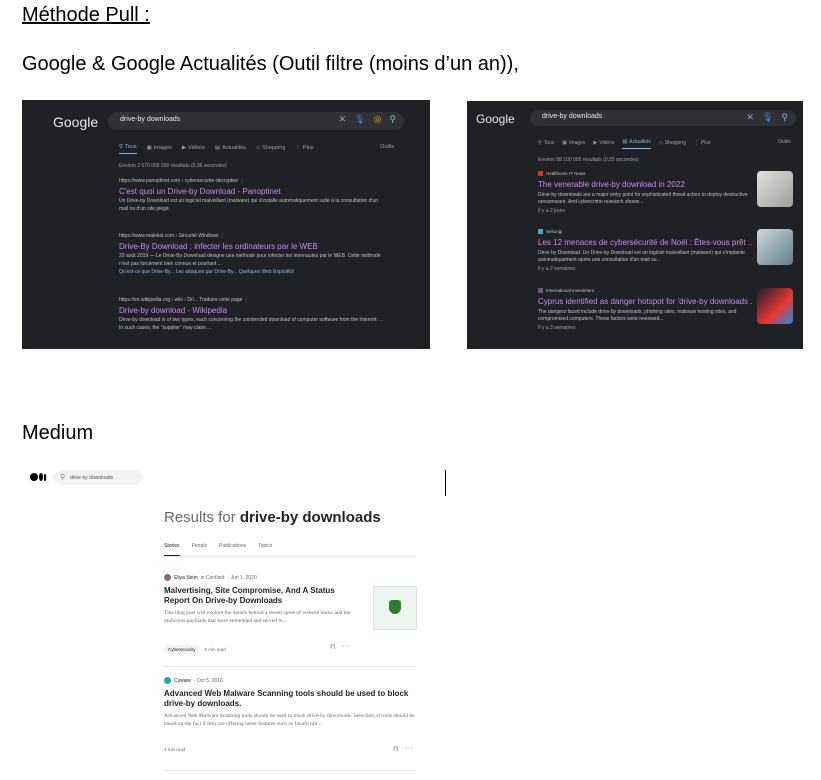  I want to click on tab-topics: Topics, so click(265, 549).